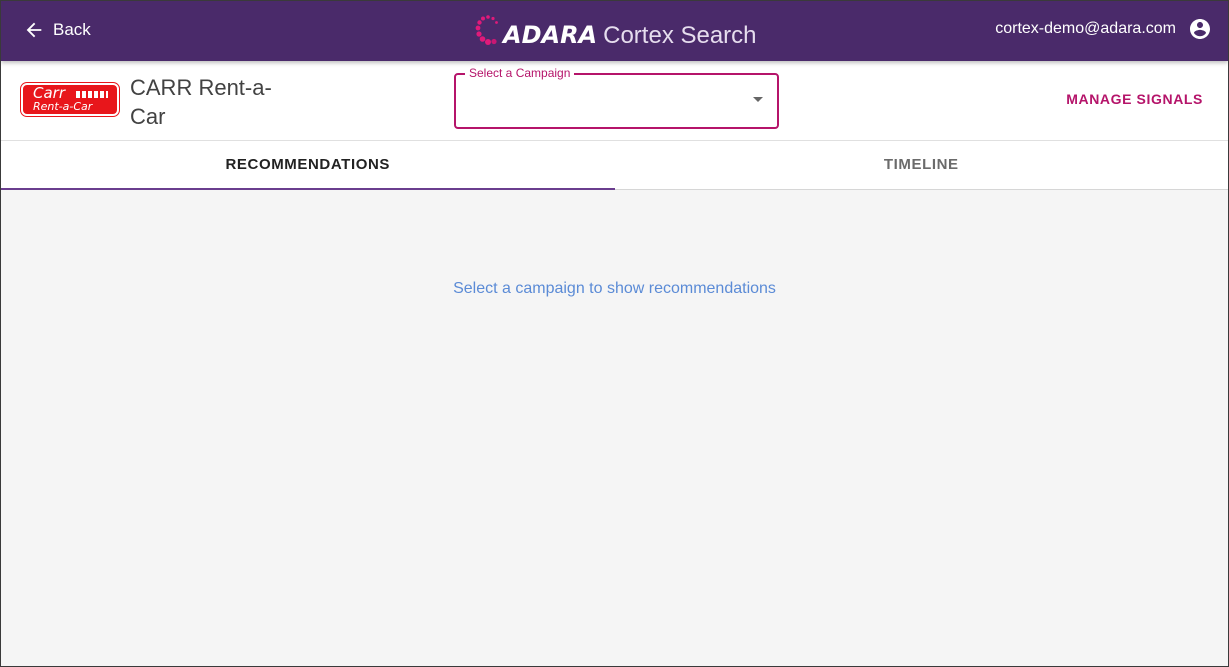  Describe the element at coordinates (92, 94) in the screenshot. I see `client-logo-stripes` at that location.